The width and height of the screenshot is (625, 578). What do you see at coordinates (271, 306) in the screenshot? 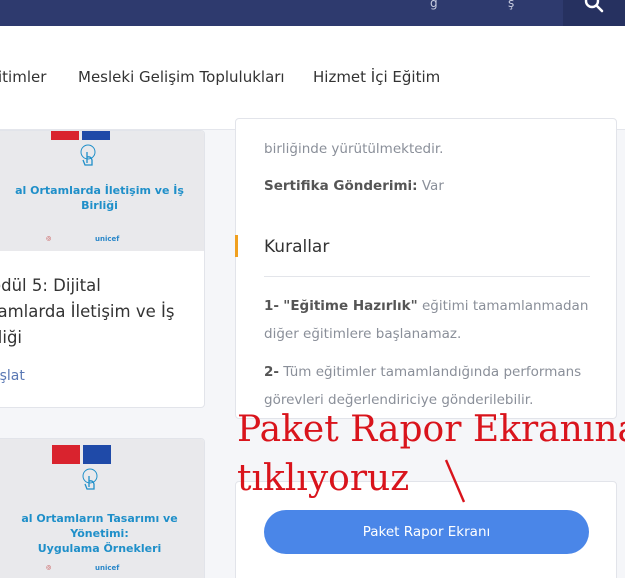
I see `rule-number: 1-` at bounding box center [271, 306].